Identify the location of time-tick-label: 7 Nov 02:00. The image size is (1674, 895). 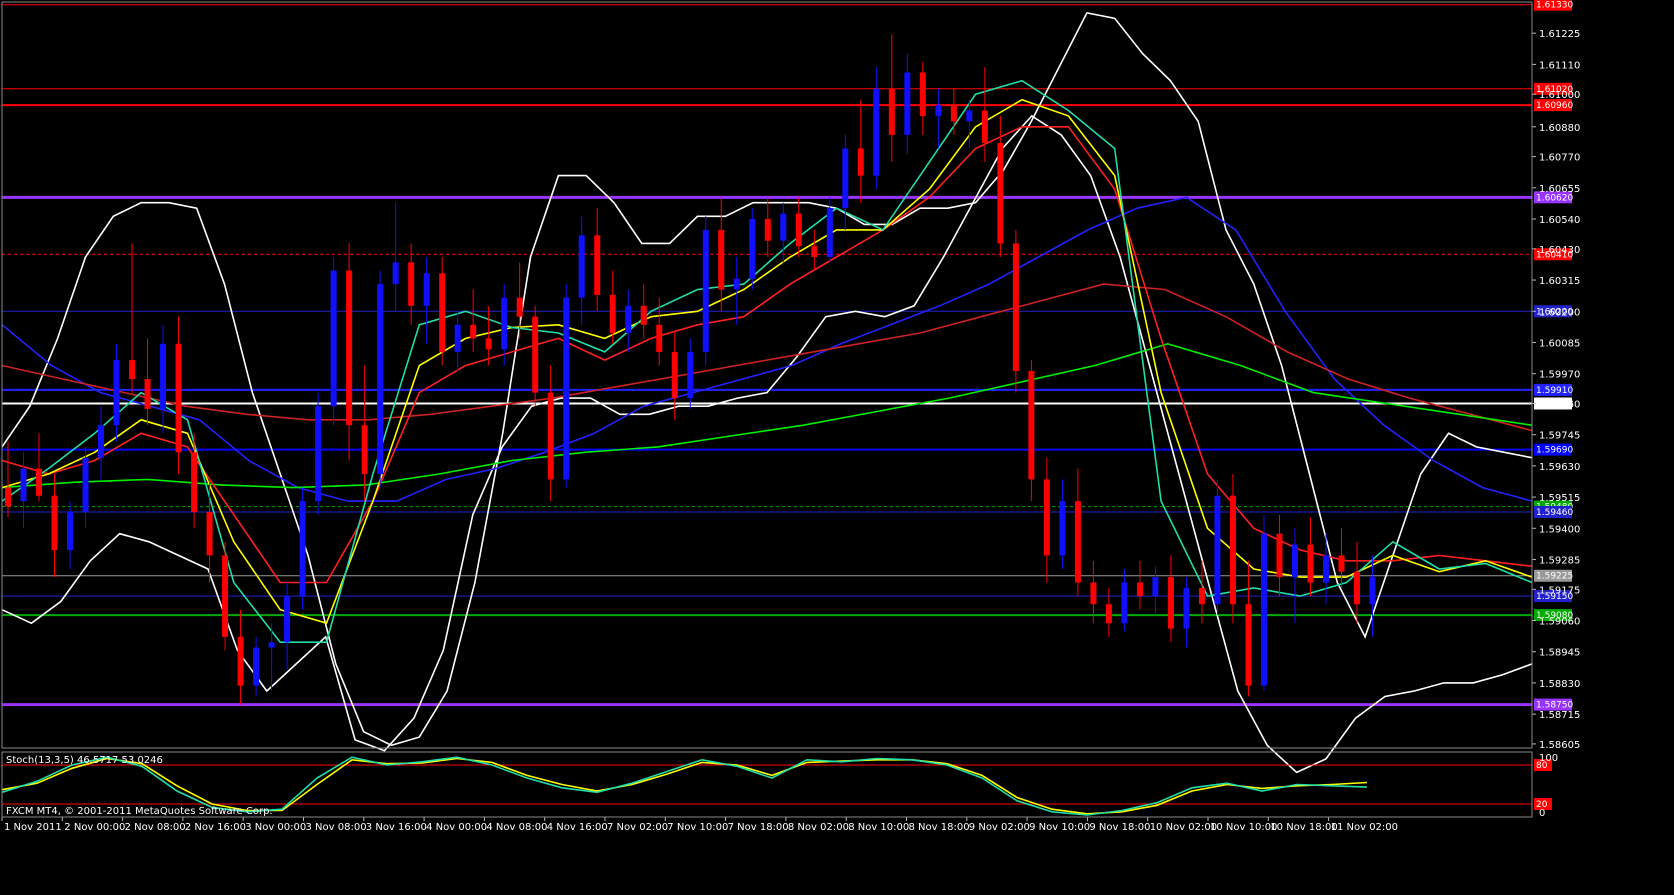
(637, 827).